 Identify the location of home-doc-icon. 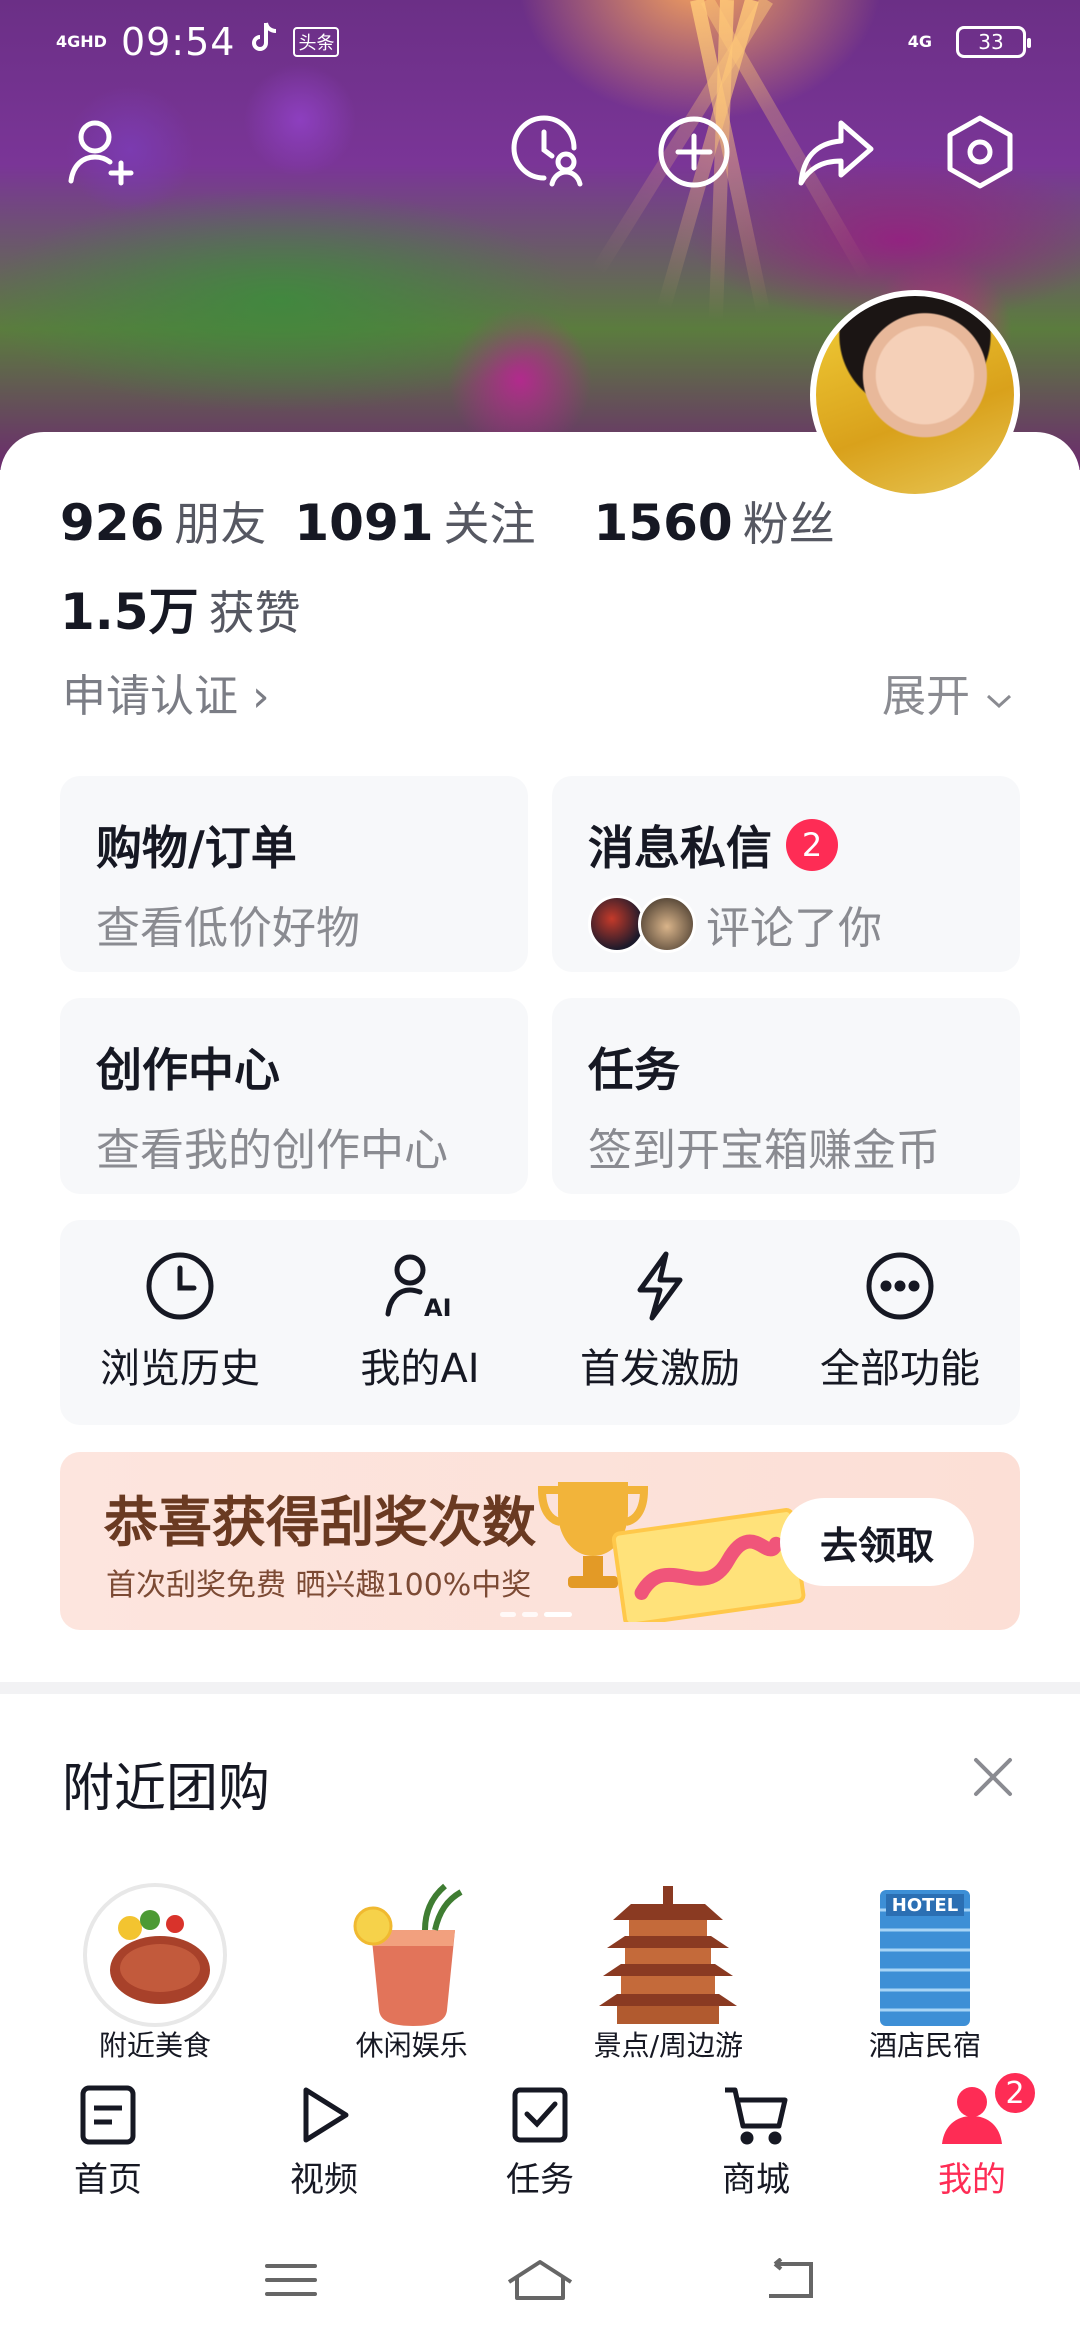
(108, 2115).